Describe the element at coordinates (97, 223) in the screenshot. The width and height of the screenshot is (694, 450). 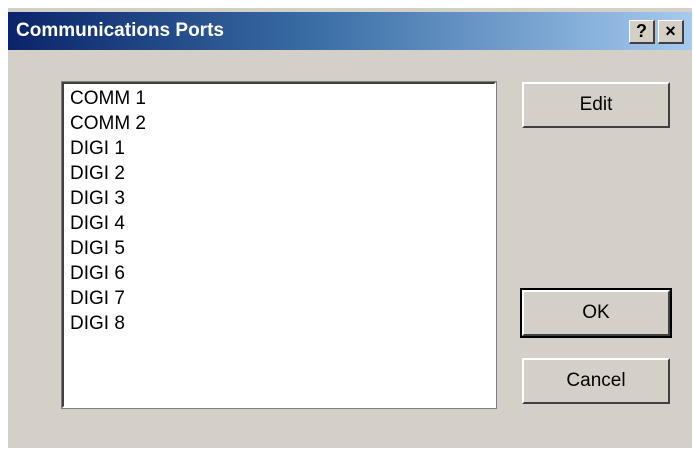
I see `port-item: DIGI 4` at that location.